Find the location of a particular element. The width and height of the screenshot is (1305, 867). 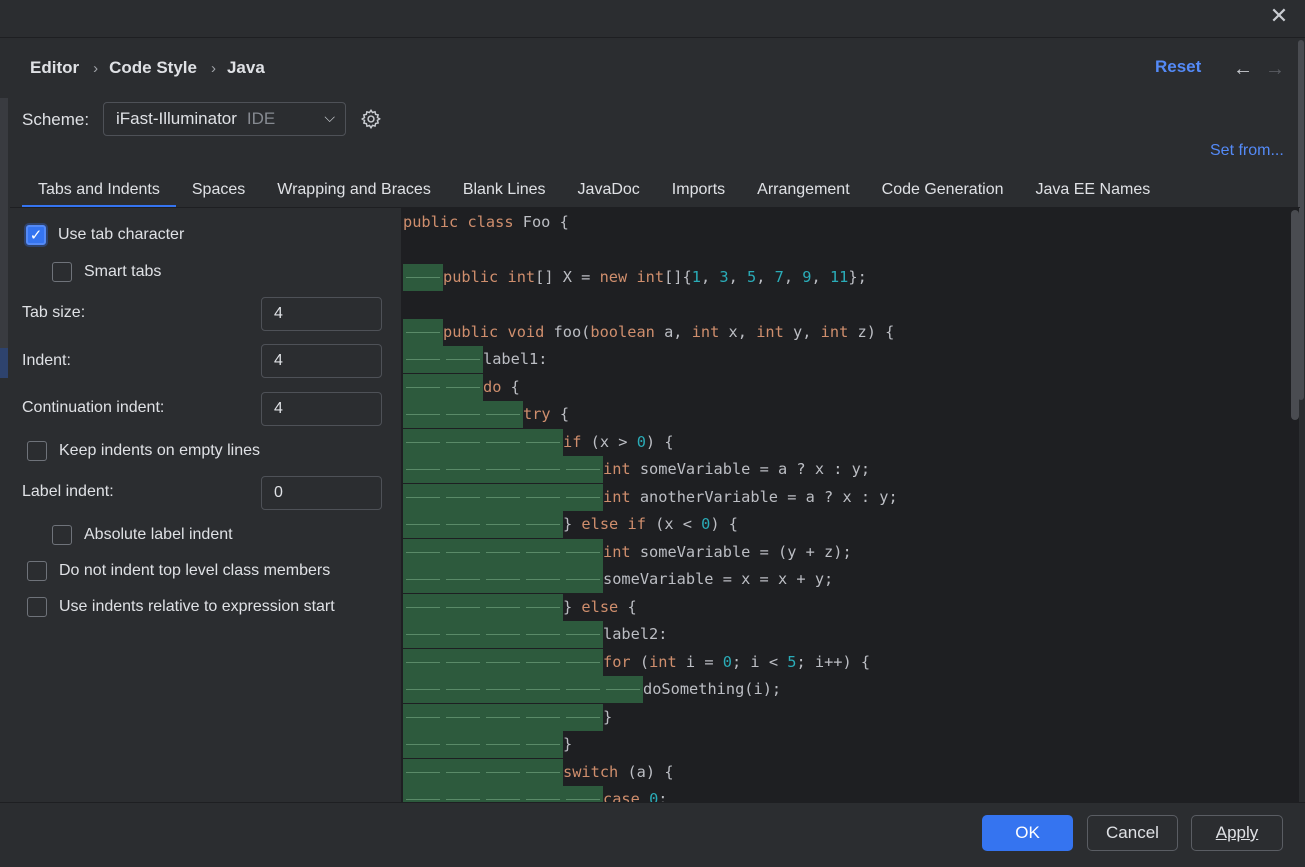

code-token: do is located at coordinates (492, 386).